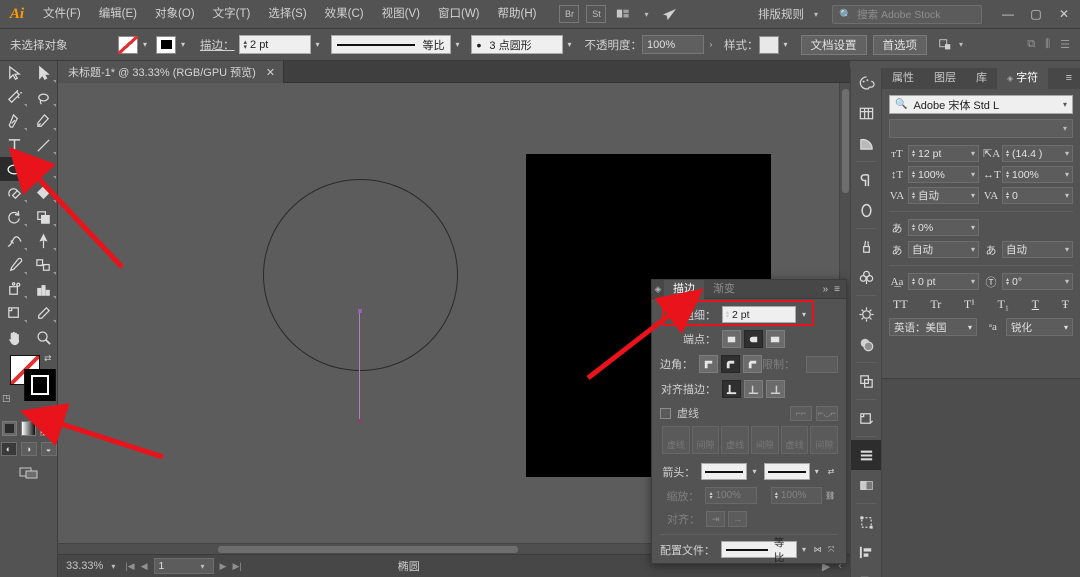  I want to click on none-mode-button, so click(47, 428).